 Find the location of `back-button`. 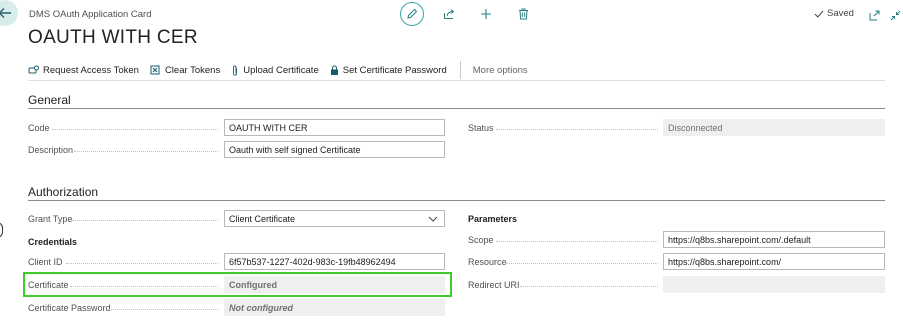

back-button is located at coordinates (9, 13).